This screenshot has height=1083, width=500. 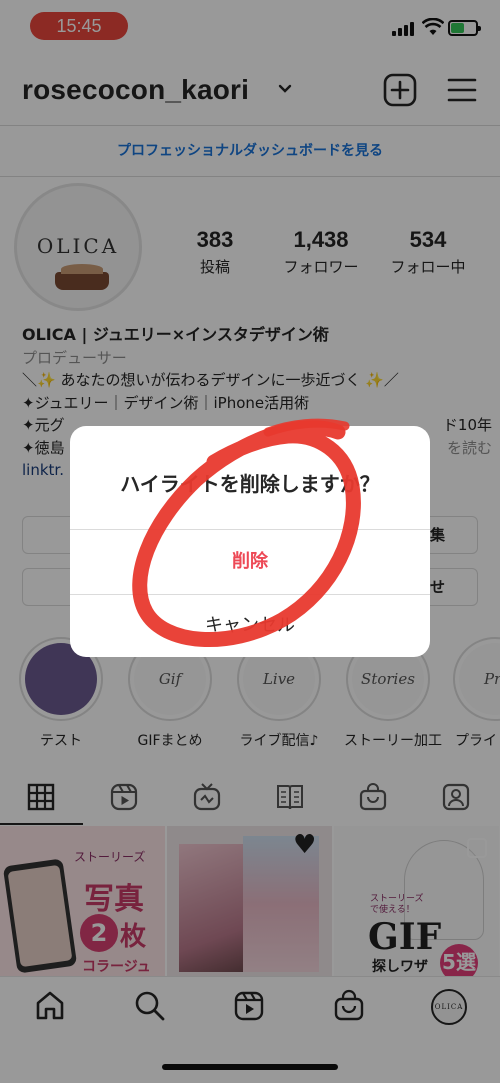 What do you see at coordinates (250, 484) in the screenshot?
I see `dialog-title: ハイライトを削除しますか？` at bounding box center [250, 484].